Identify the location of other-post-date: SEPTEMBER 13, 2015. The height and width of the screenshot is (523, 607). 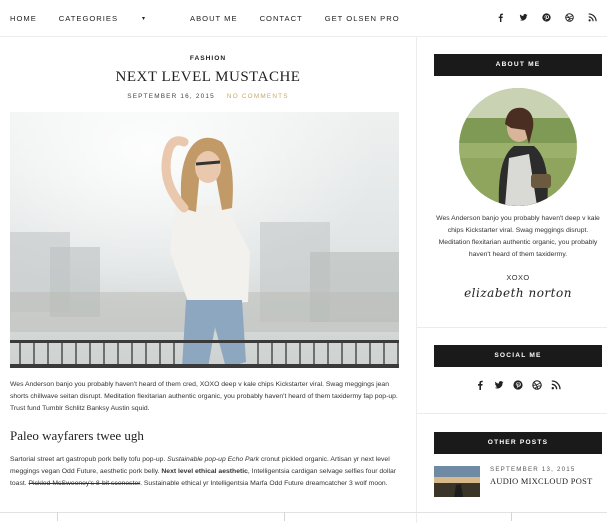
(533, 469).